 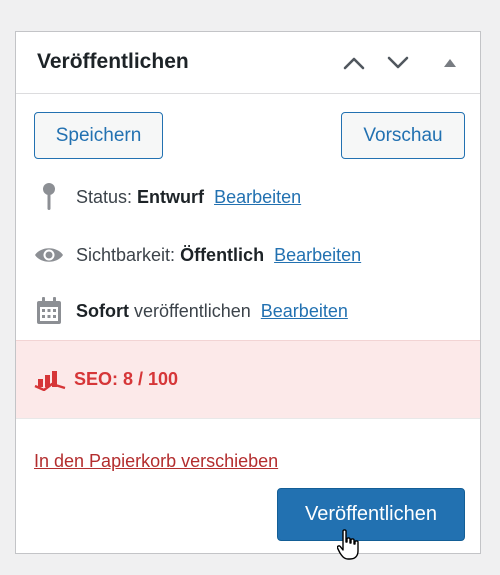 I want to click on toggle-panel-button, so click(x=450, y=63).